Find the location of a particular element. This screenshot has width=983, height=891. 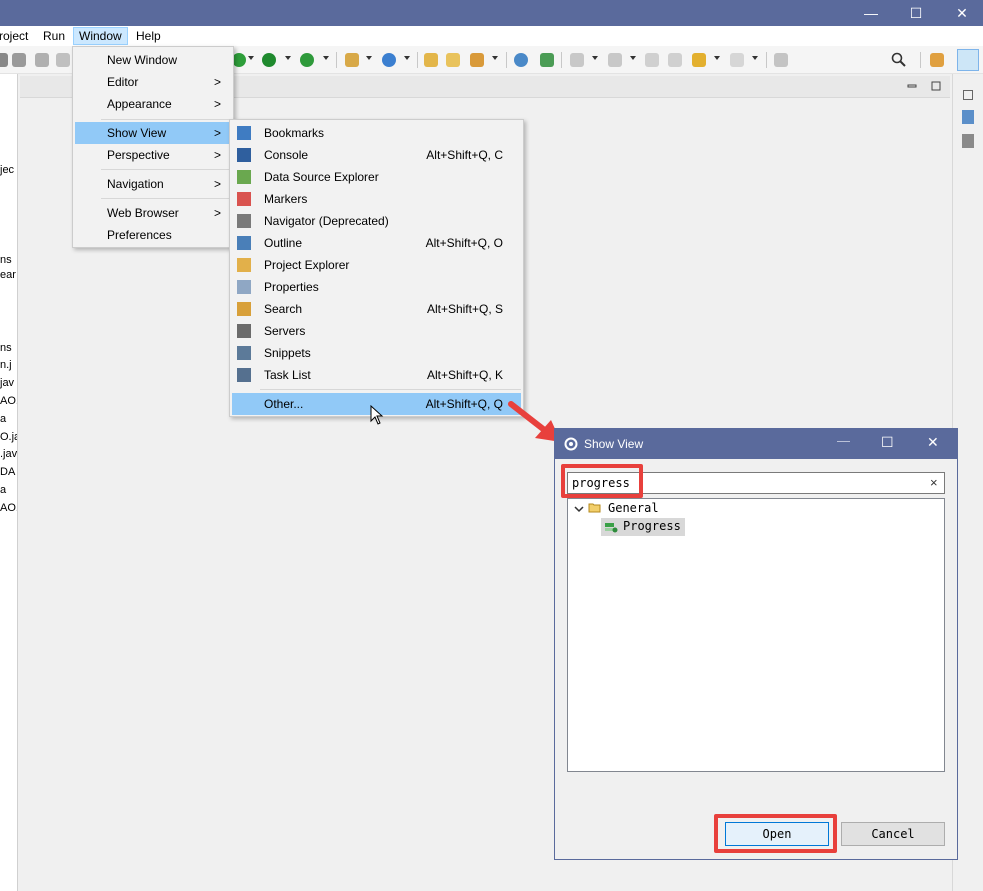

new-package-icon is located at coordinates (352, 60).